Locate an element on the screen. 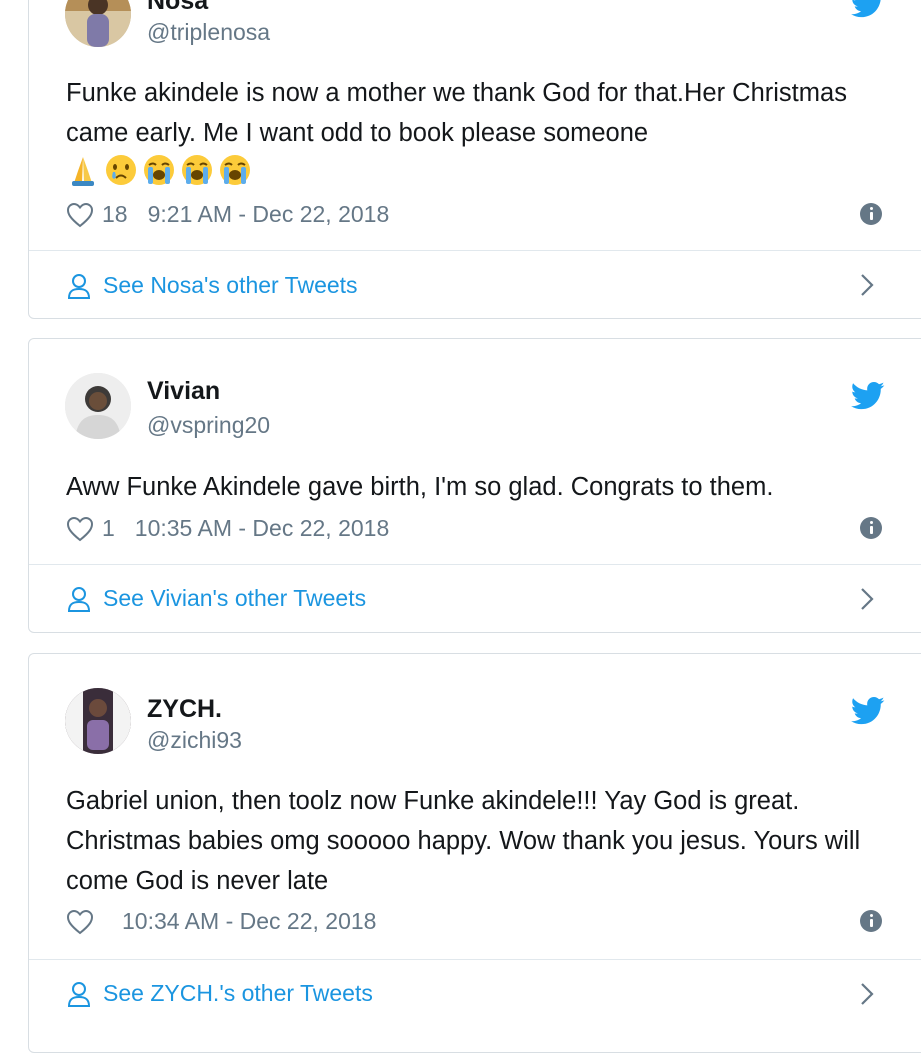 The height and width of the screenshot is (1053, 921). folded-hands-icon is located at coordinates (83, 171).